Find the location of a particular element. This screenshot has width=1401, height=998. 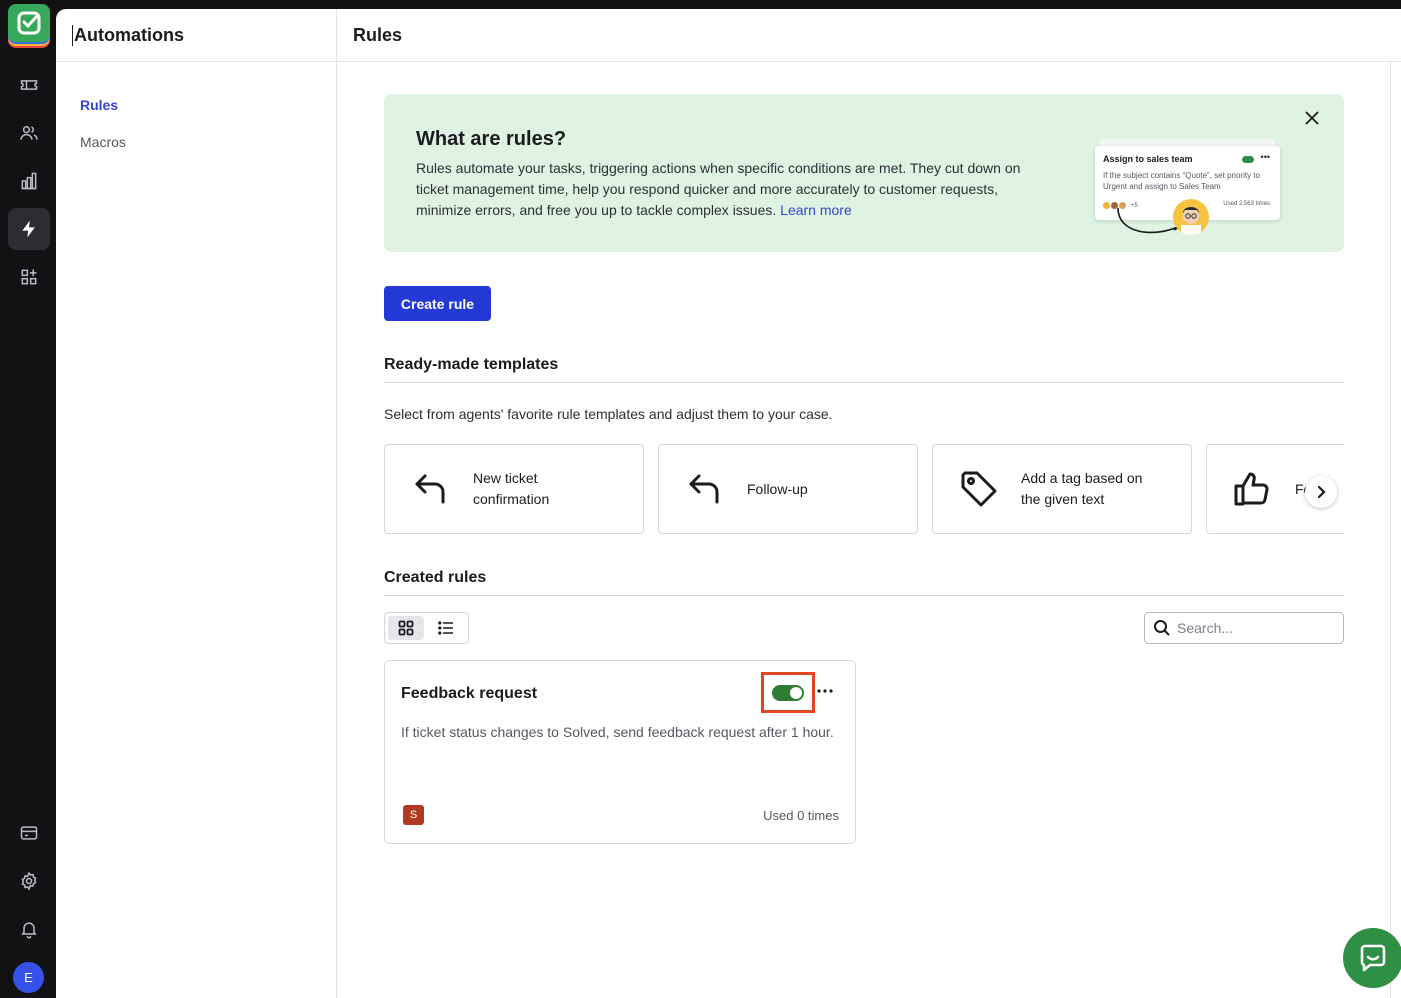

template-card: New ticket confirmation is located at coordinates (514, 489).